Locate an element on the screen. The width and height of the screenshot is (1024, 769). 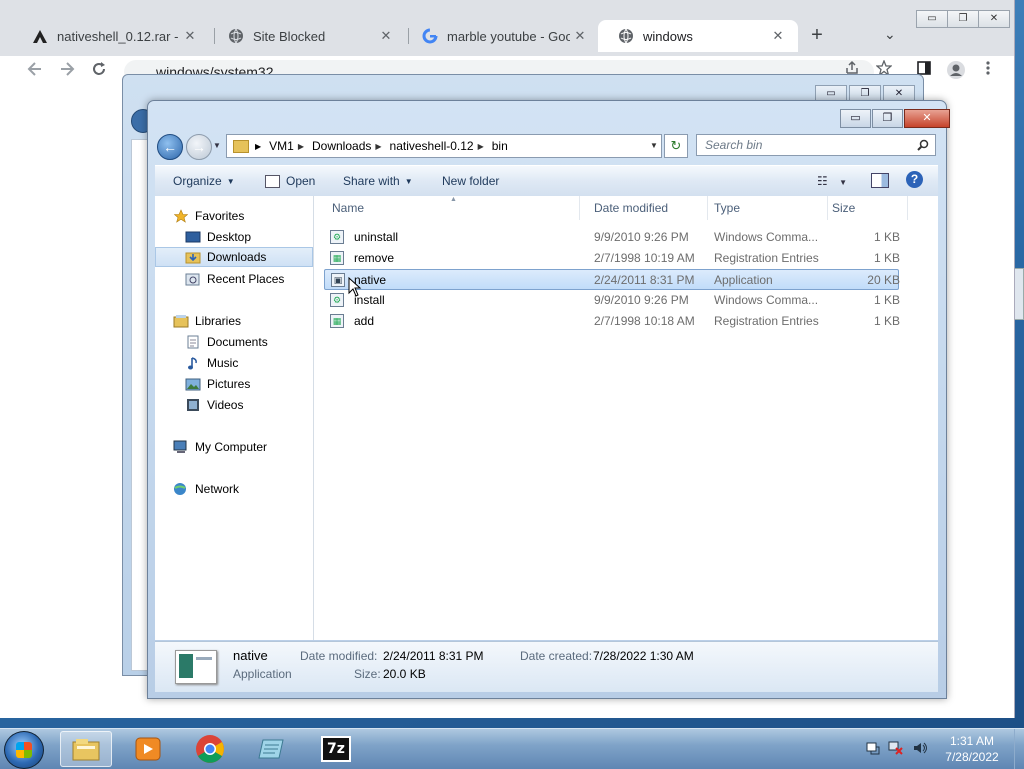
details-date-created-label: Date created: is located at coordinates (556, 656).